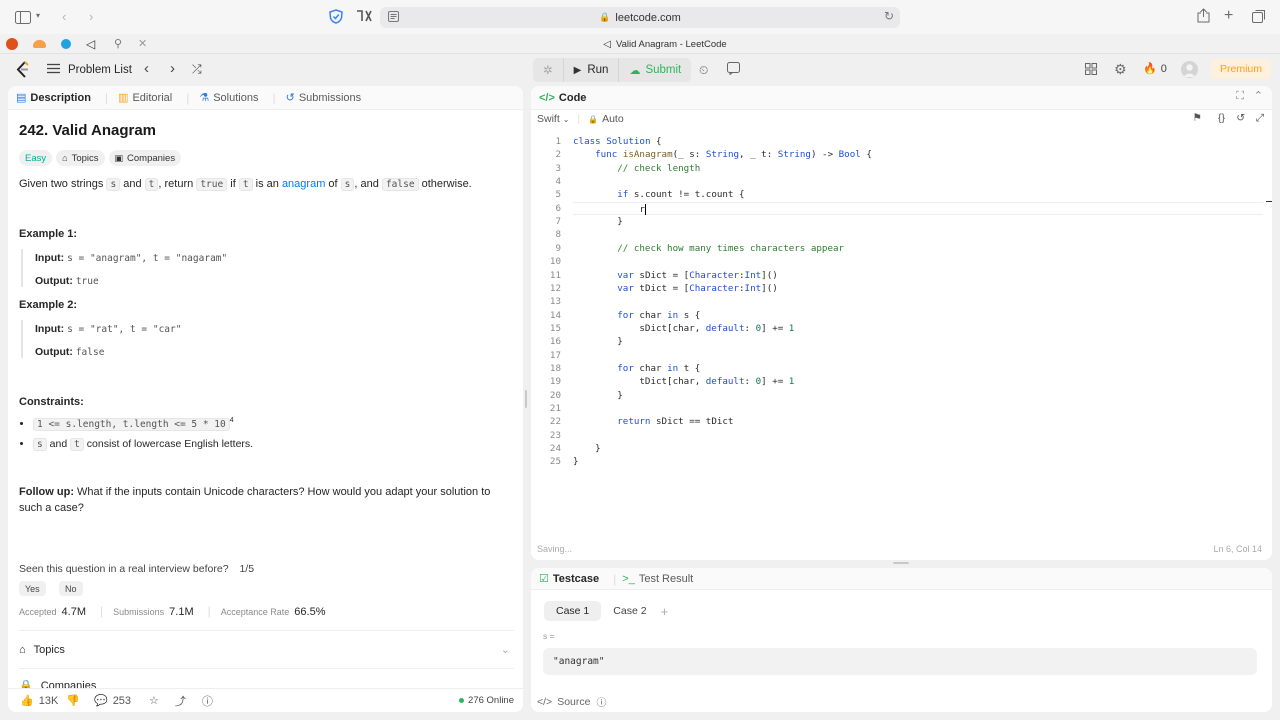 Image resolution: width=1280 pixels, height=720 pixels. Describe the element at coordinates (247, 568) in the screenshot. I see `seen-count: 1/5` at that location.